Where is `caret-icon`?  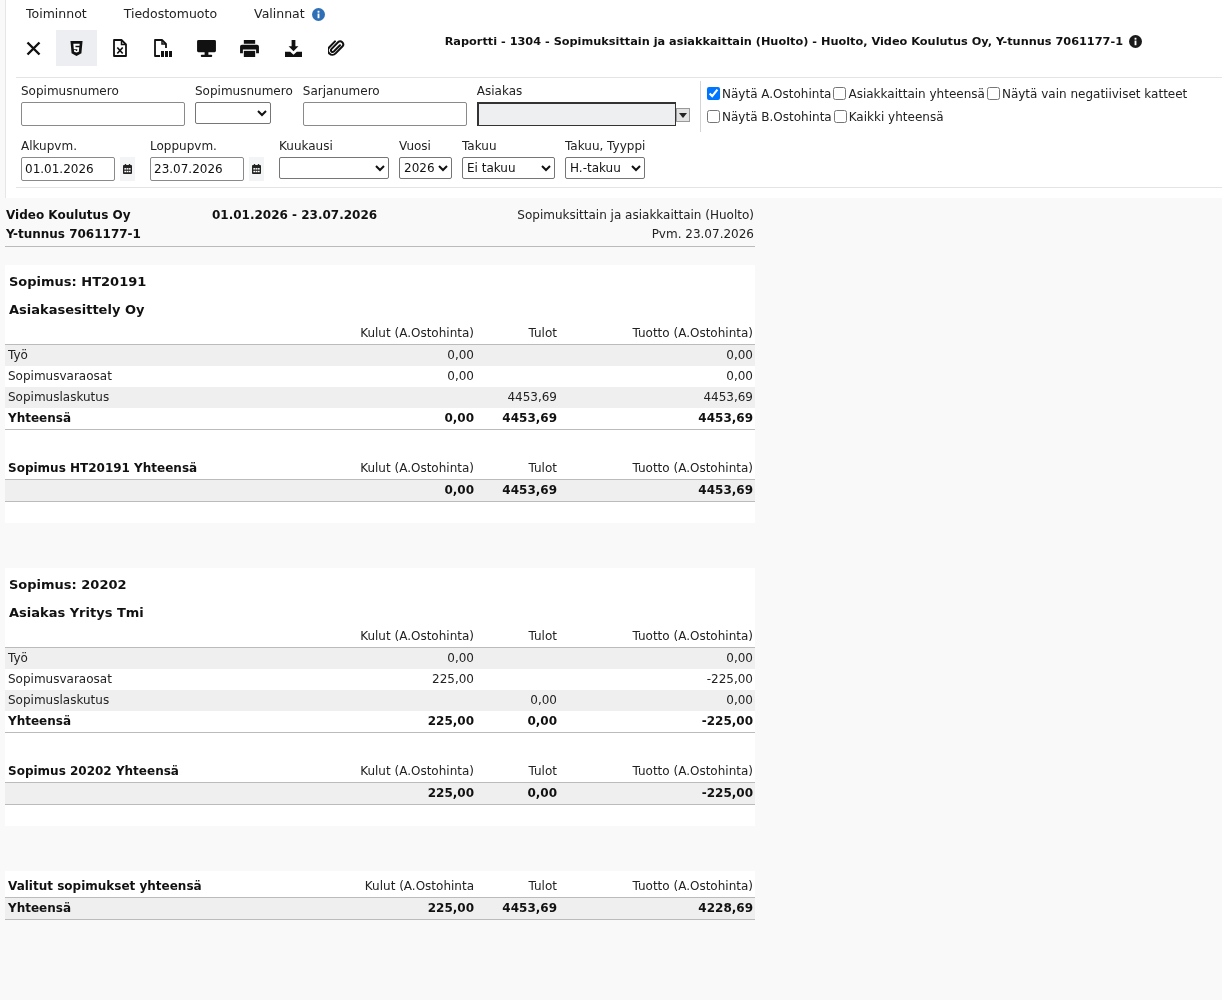 caret-icon is located at coordinates (682, 115).